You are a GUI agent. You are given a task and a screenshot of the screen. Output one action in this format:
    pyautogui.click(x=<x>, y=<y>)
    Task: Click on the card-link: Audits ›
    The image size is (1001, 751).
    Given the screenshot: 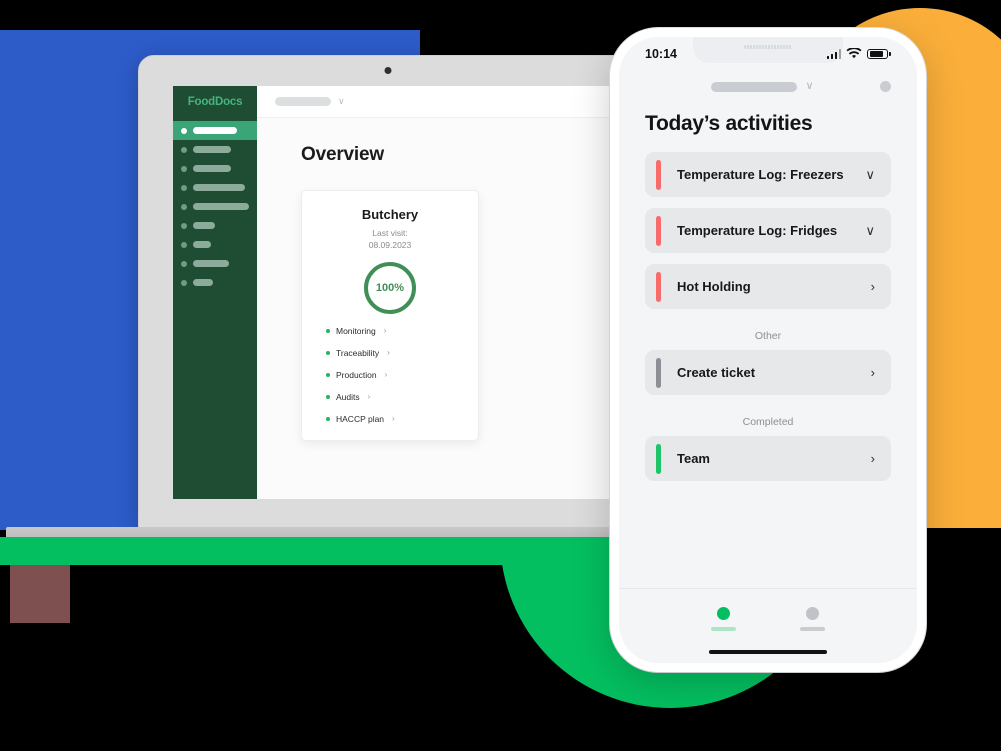 What is the action you would take?
    pyautogui.click(x=395, y=397)
    